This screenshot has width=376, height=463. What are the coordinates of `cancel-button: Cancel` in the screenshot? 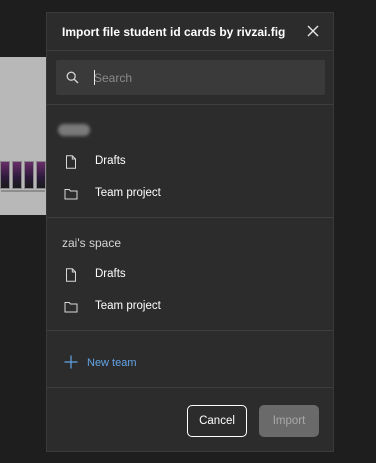 It's located at (217, 421).